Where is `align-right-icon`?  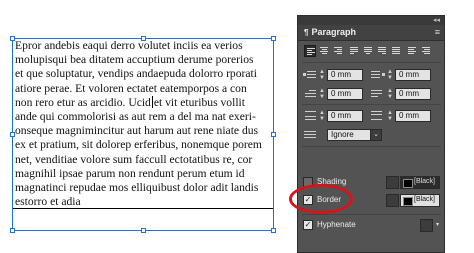
align-right-icon is located at coordinates (338, 51).